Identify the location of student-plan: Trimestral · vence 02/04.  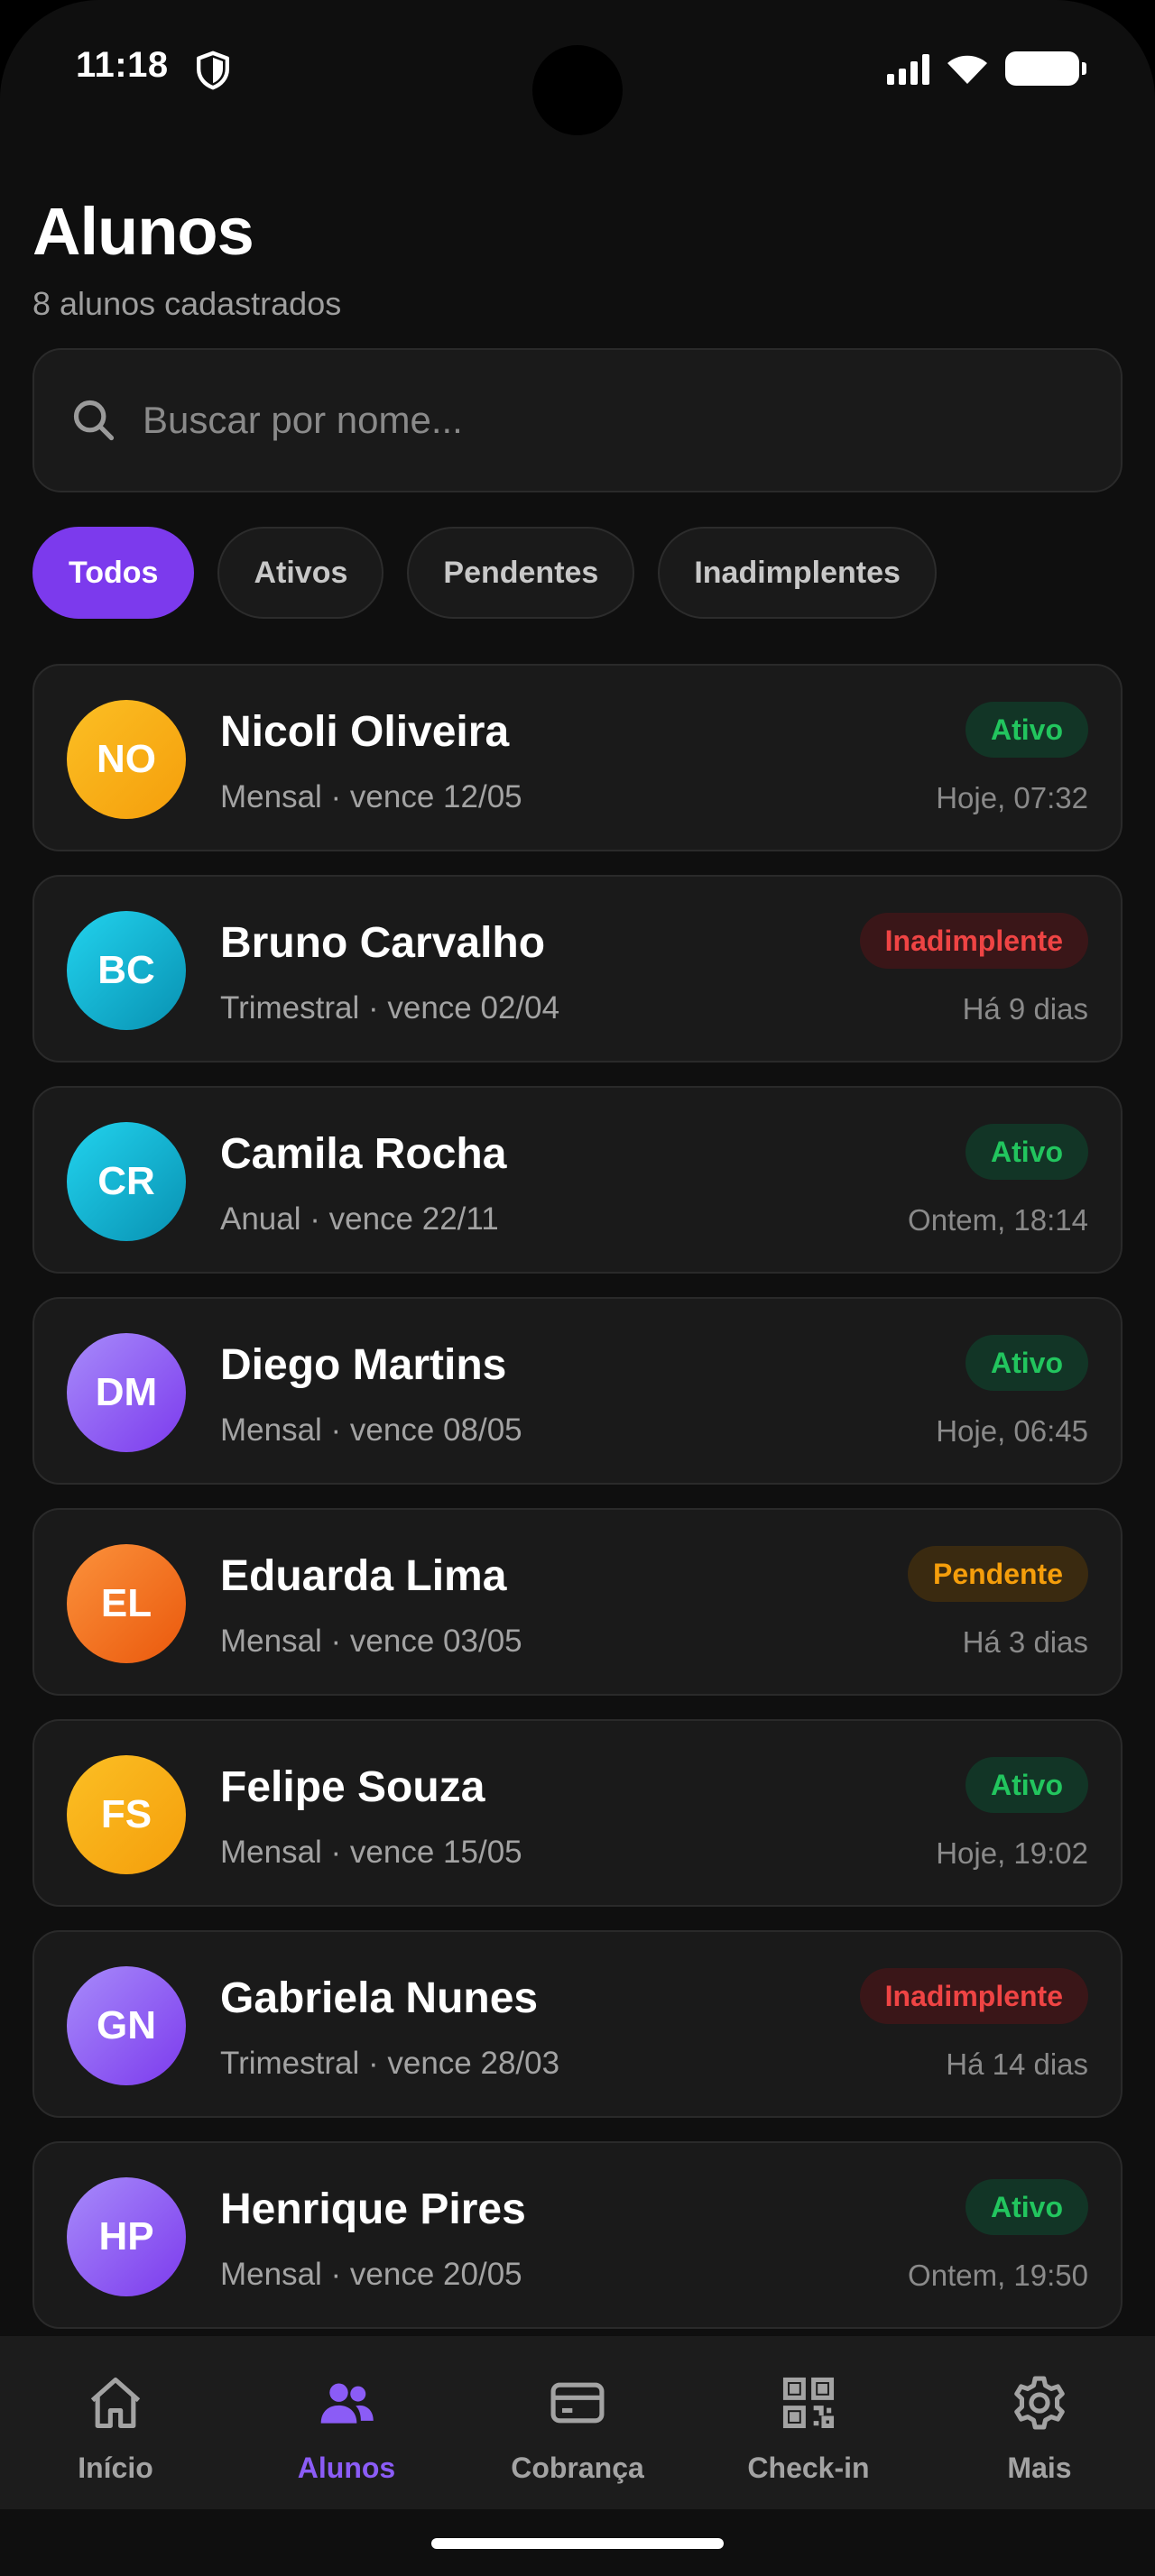
(390, 1008).